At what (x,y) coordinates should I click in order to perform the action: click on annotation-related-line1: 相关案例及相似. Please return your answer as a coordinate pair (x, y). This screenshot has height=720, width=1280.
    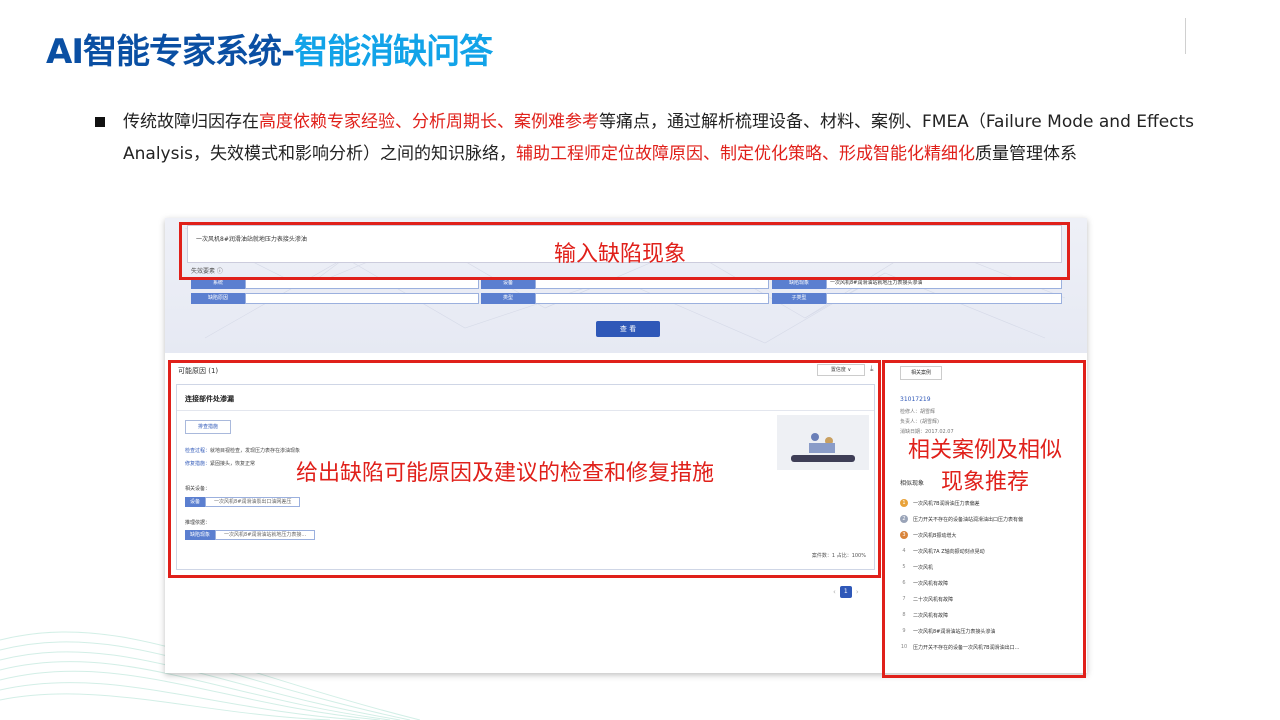
    Looking at the image, I should click on (984, 450).